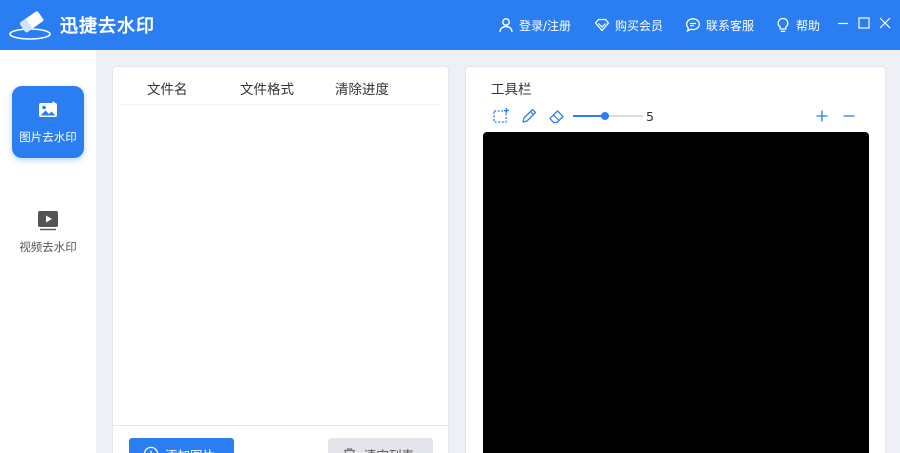  What do you see at coordinates (48, 247) in the screenshot?
I see `nav-label-video: 视频去水印` at bounding box center [48, 247].